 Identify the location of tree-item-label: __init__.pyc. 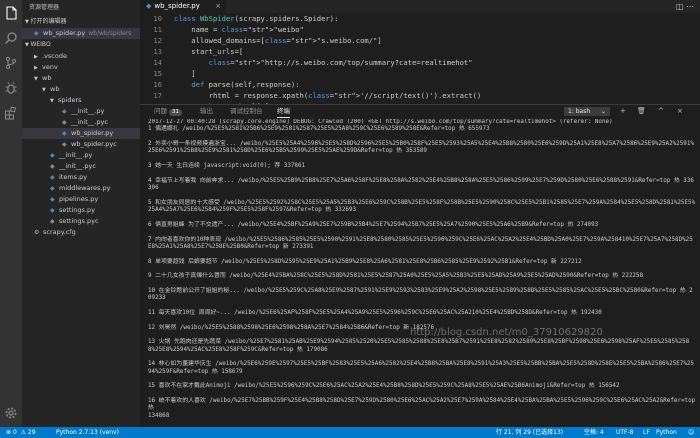
(77, 166).